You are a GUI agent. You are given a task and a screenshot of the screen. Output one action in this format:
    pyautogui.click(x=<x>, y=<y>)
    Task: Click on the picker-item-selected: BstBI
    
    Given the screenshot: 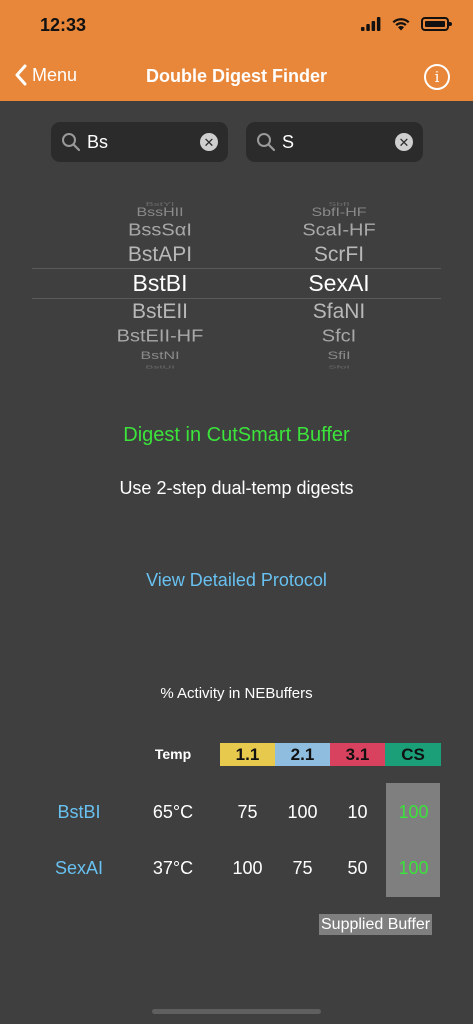 What is the action you would take?
    pyautogui.click(x=160, y=283)
    